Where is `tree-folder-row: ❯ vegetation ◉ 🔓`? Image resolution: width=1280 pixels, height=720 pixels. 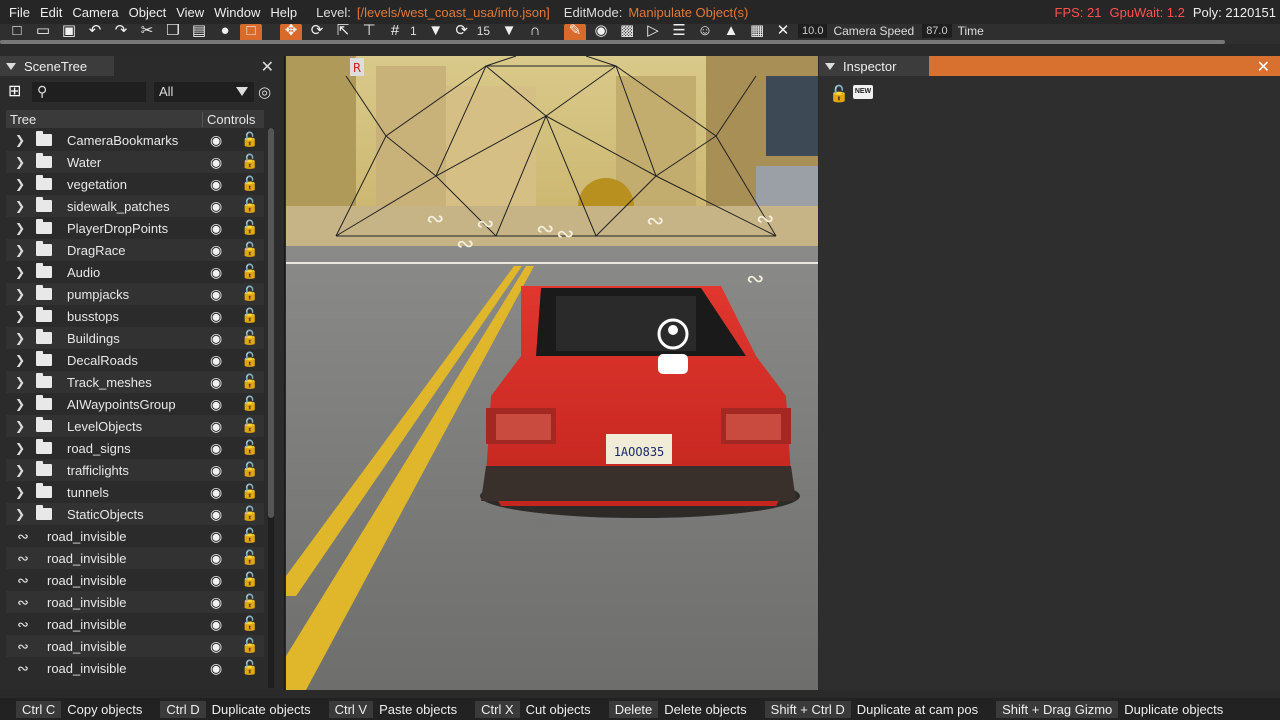
tree-folder-row: ❯ vegetation ◉ 🔓 is located at coordinates (135, 184).